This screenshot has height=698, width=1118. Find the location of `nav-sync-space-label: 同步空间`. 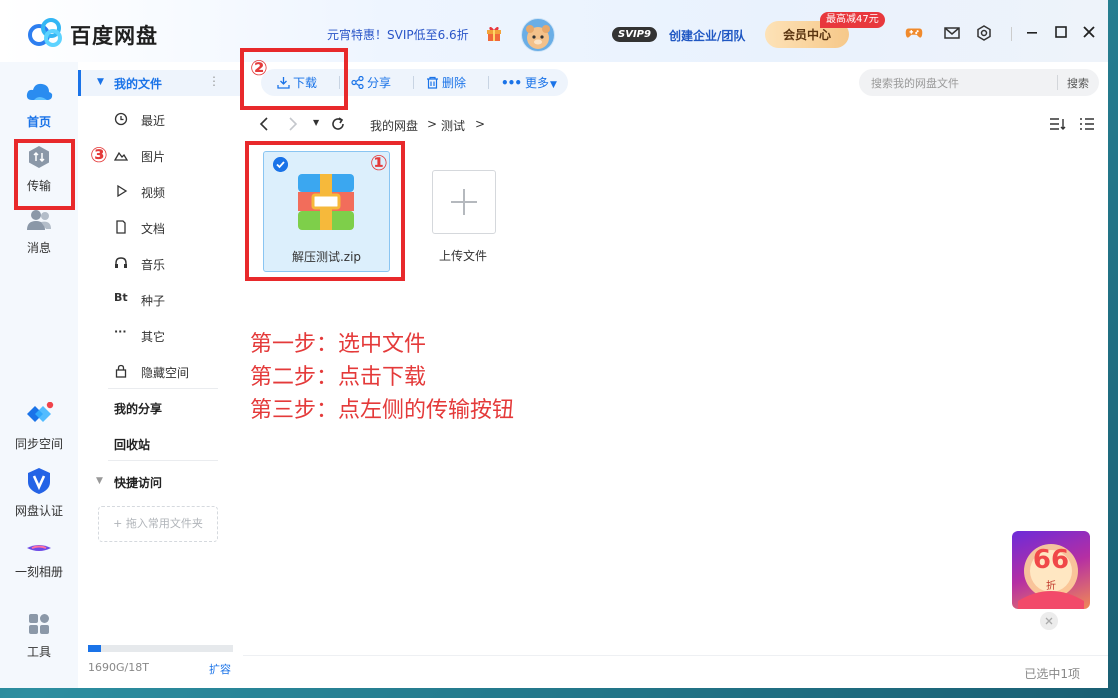

nav-sync-space-label: 同步空间 is located at coordinates (38, 444).